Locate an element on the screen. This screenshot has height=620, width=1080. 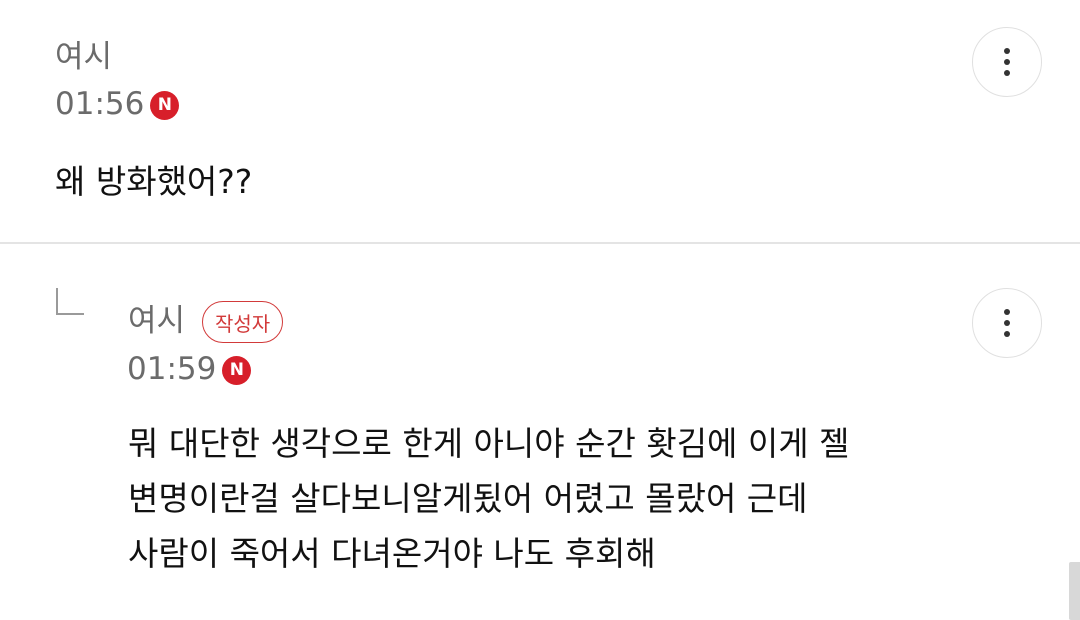
scrollbar-thumb is located at coordinates (1074, 591).